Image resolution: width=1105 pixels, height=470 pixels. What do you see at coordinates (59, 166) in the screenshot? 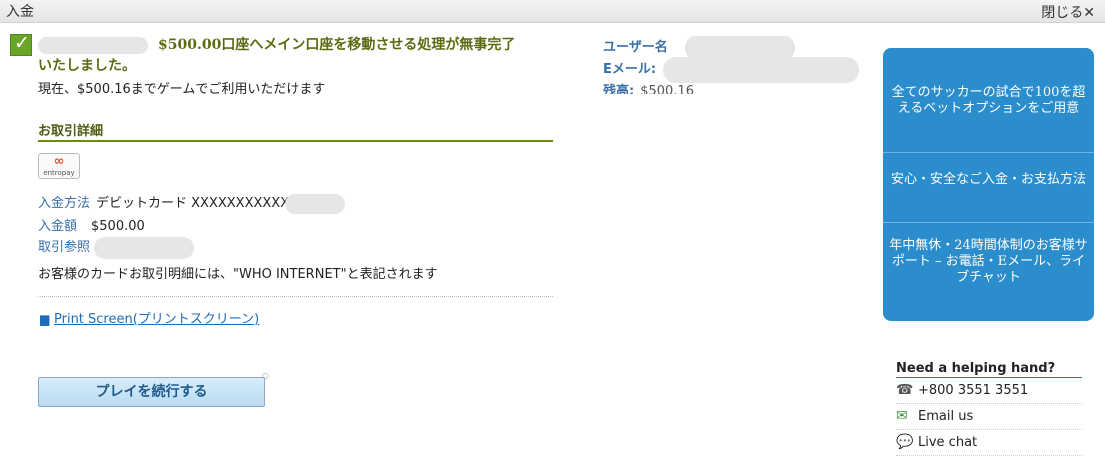
I see `entropay-logo: ∞ entropay` at bounding box center [59, 166].